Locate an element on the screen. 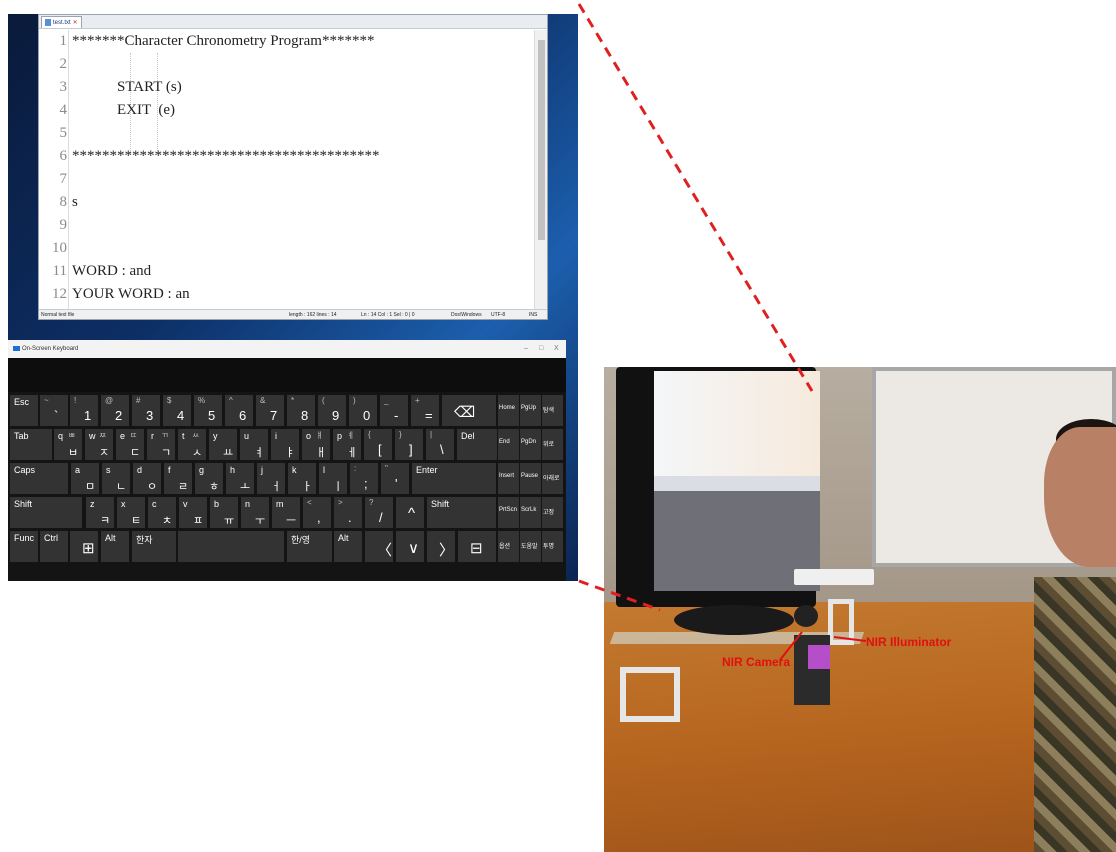 The width and height of the screenshot is (1116, 852). nav-key: PrtScn is located at coordinates (508, 512).